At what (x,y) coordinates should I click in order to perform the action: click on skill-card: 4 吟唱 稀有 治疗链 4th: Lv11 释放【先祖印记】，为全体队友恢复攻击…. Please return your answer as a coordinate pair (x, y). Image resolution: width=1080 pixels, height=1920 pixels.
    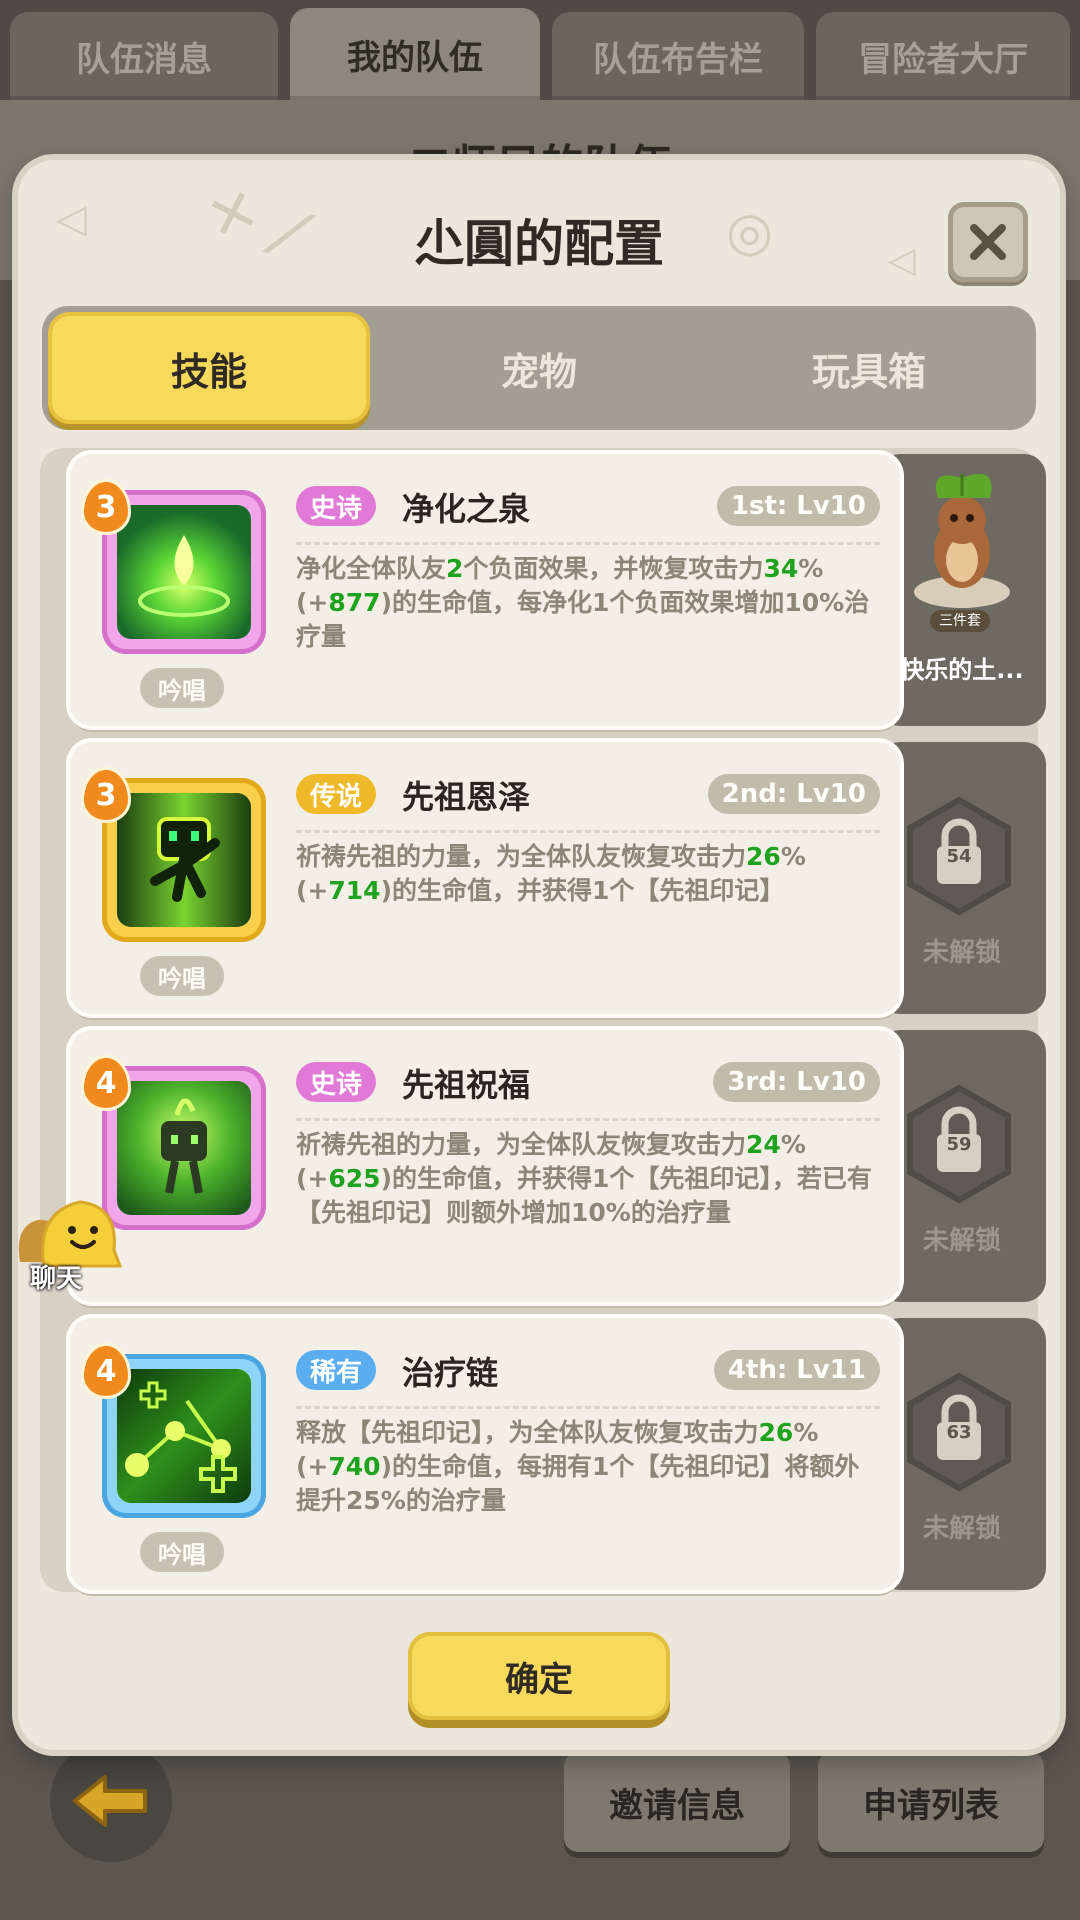
    Looking at the image, I should click on (485, 1454).